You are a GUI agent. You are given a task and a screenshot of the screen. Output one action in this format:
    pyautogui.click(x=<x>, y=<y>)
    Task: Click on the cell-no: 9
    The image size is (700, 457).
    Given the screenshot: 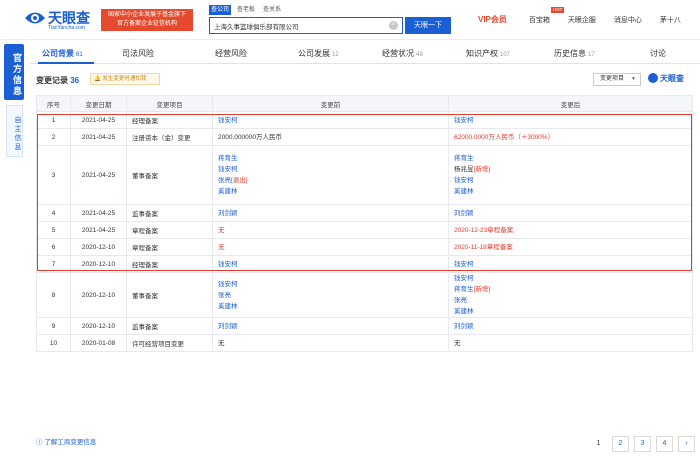 What is the action you would take?
    pyautogui.click(x=53, y=326)
    